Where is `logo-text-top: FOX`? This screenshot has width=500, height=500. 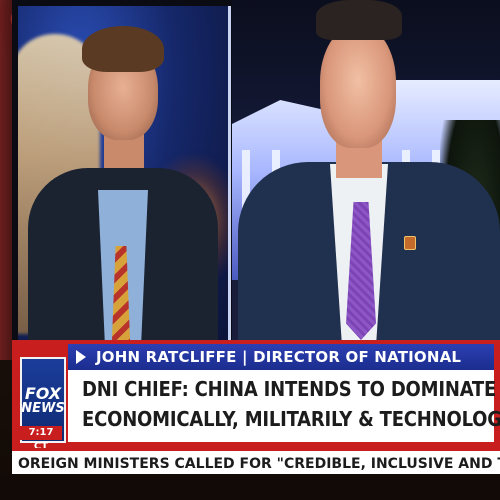
logo-text-top: FOX is located at coordinates (43, 393).